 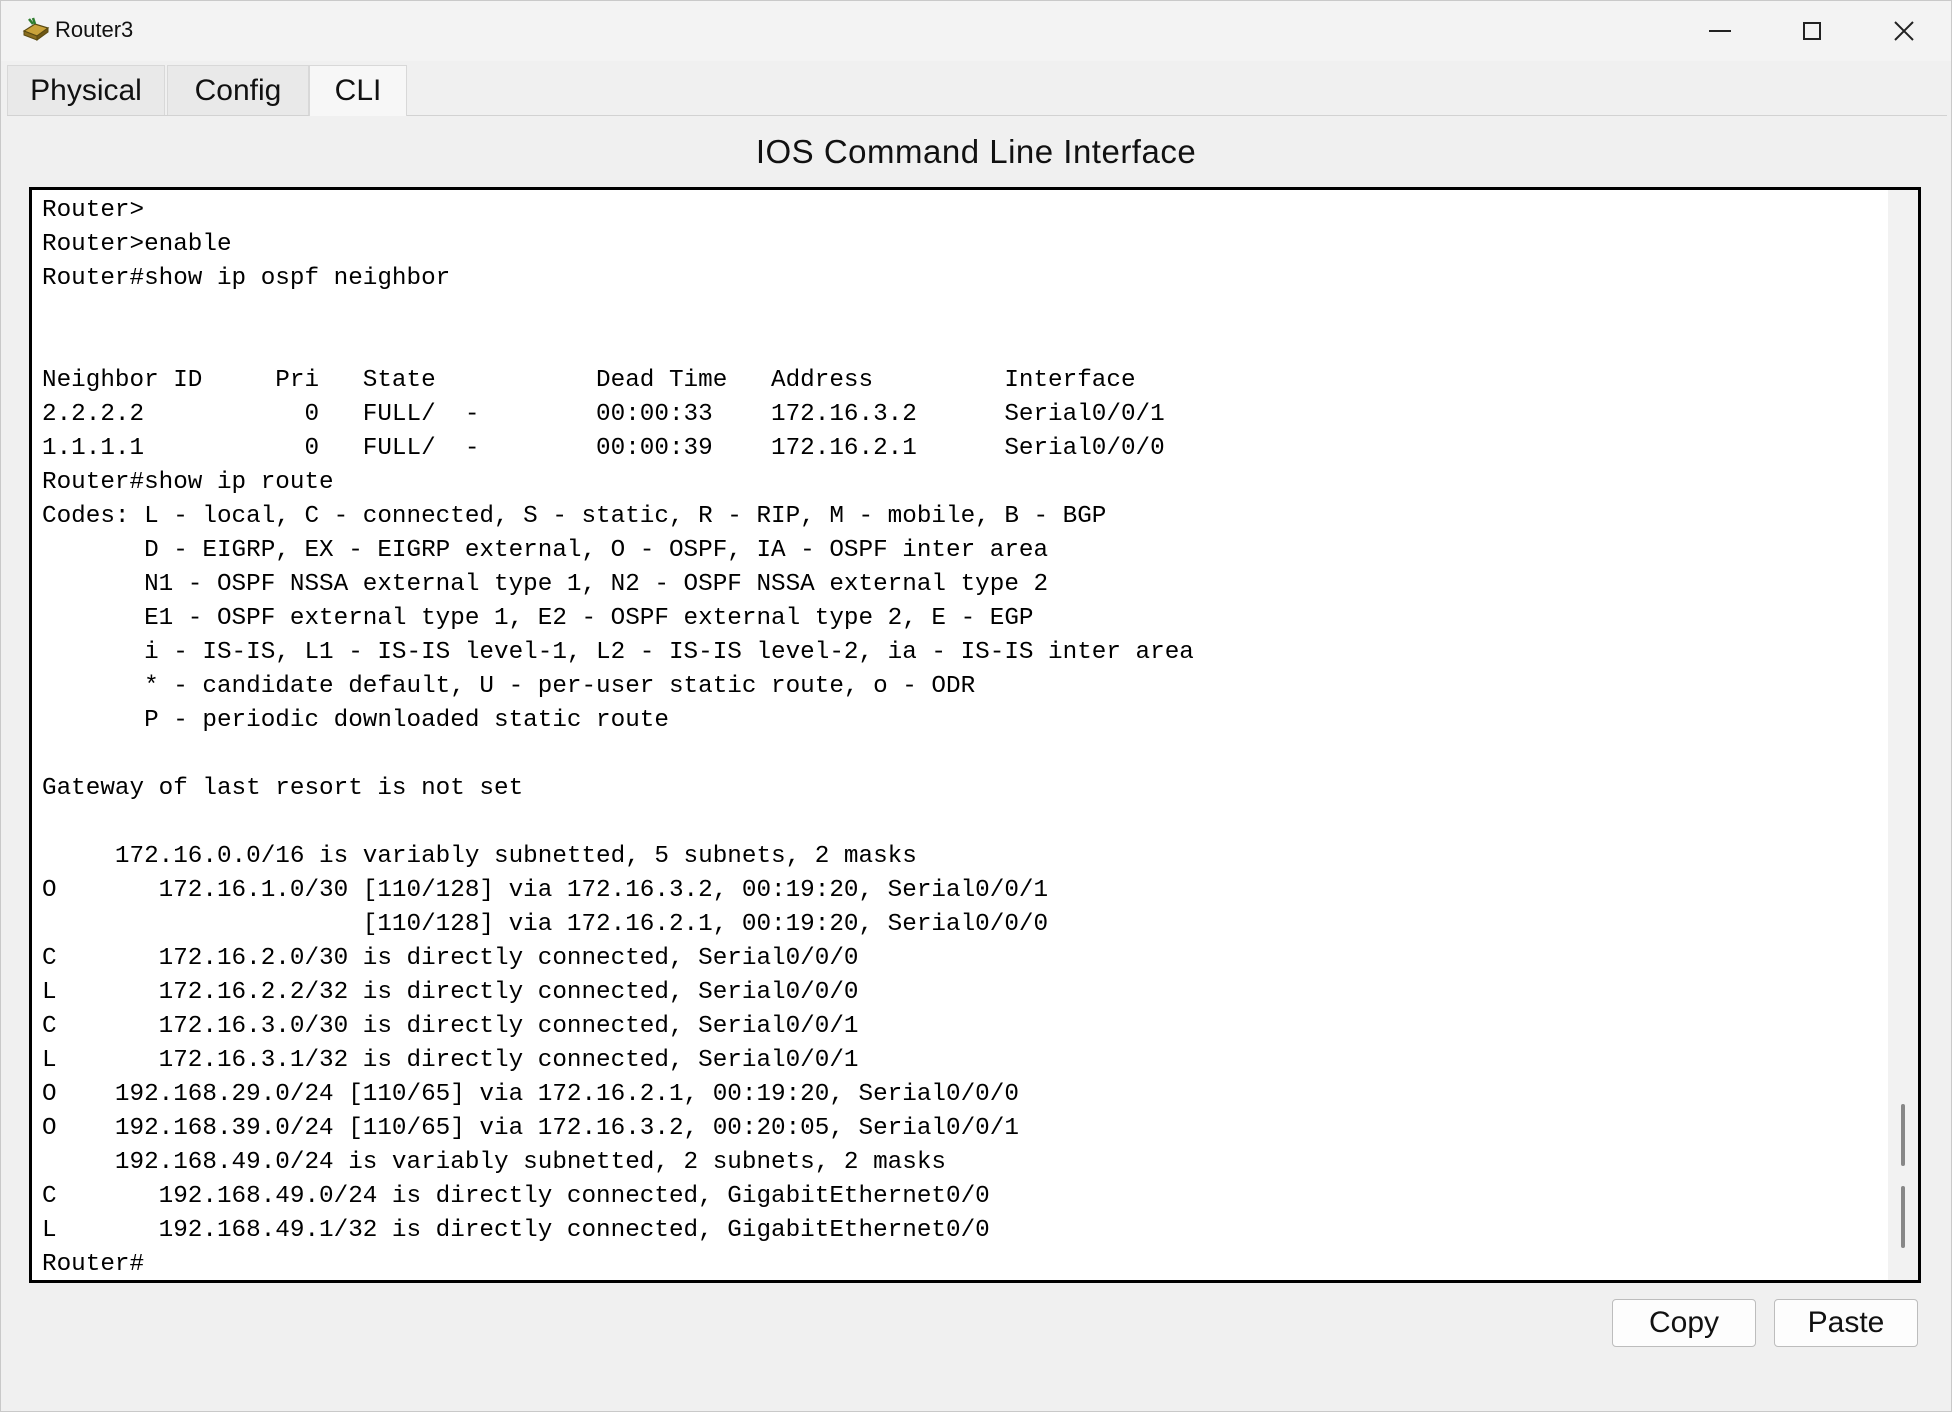 What do you see at coordinates (1903, 1217) in the screenshot?
I see `scrollbar-thumb-lower` at bounding box center [1903, 1217].